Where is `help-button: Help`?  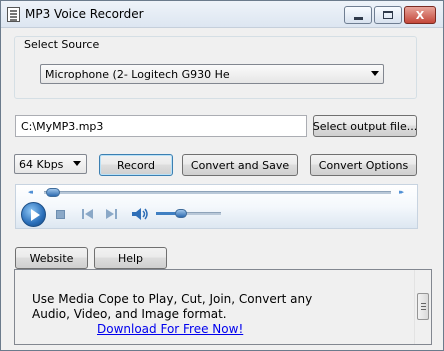
help-button: Help is located at coordinates (130, 258).